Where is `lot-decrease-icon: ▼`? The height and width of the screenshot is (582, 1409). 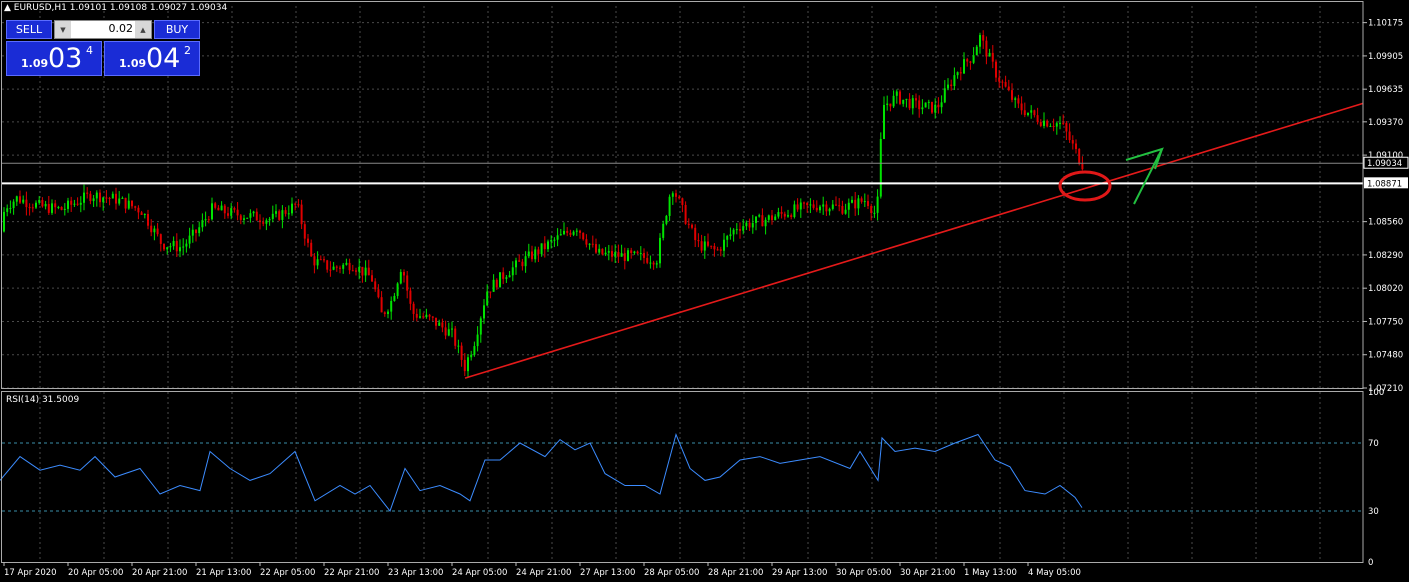
lot-decrease-icon: ▼ is located at coordinates (63, 29).